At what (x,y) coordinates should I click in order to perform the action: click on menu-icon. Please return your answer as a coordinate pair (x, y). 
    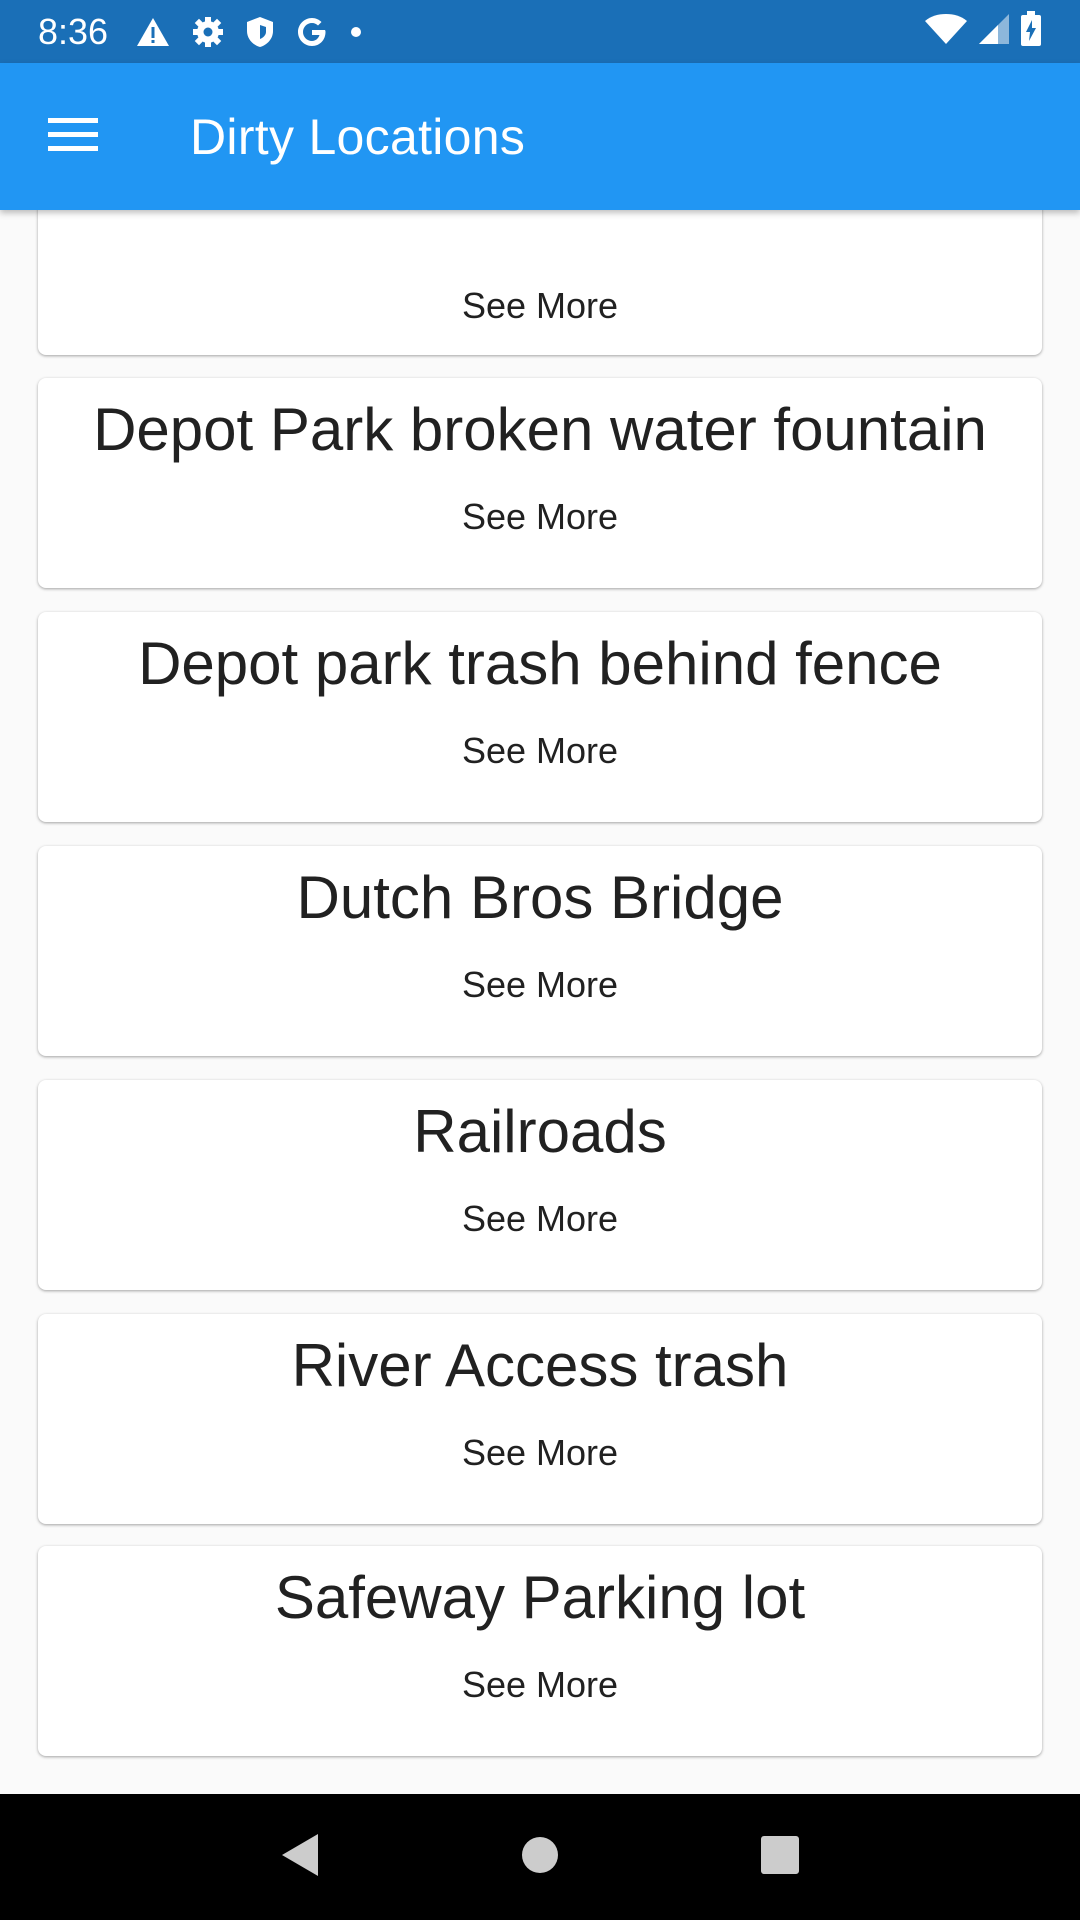
    Looking at the image, I should click on (73, 136).